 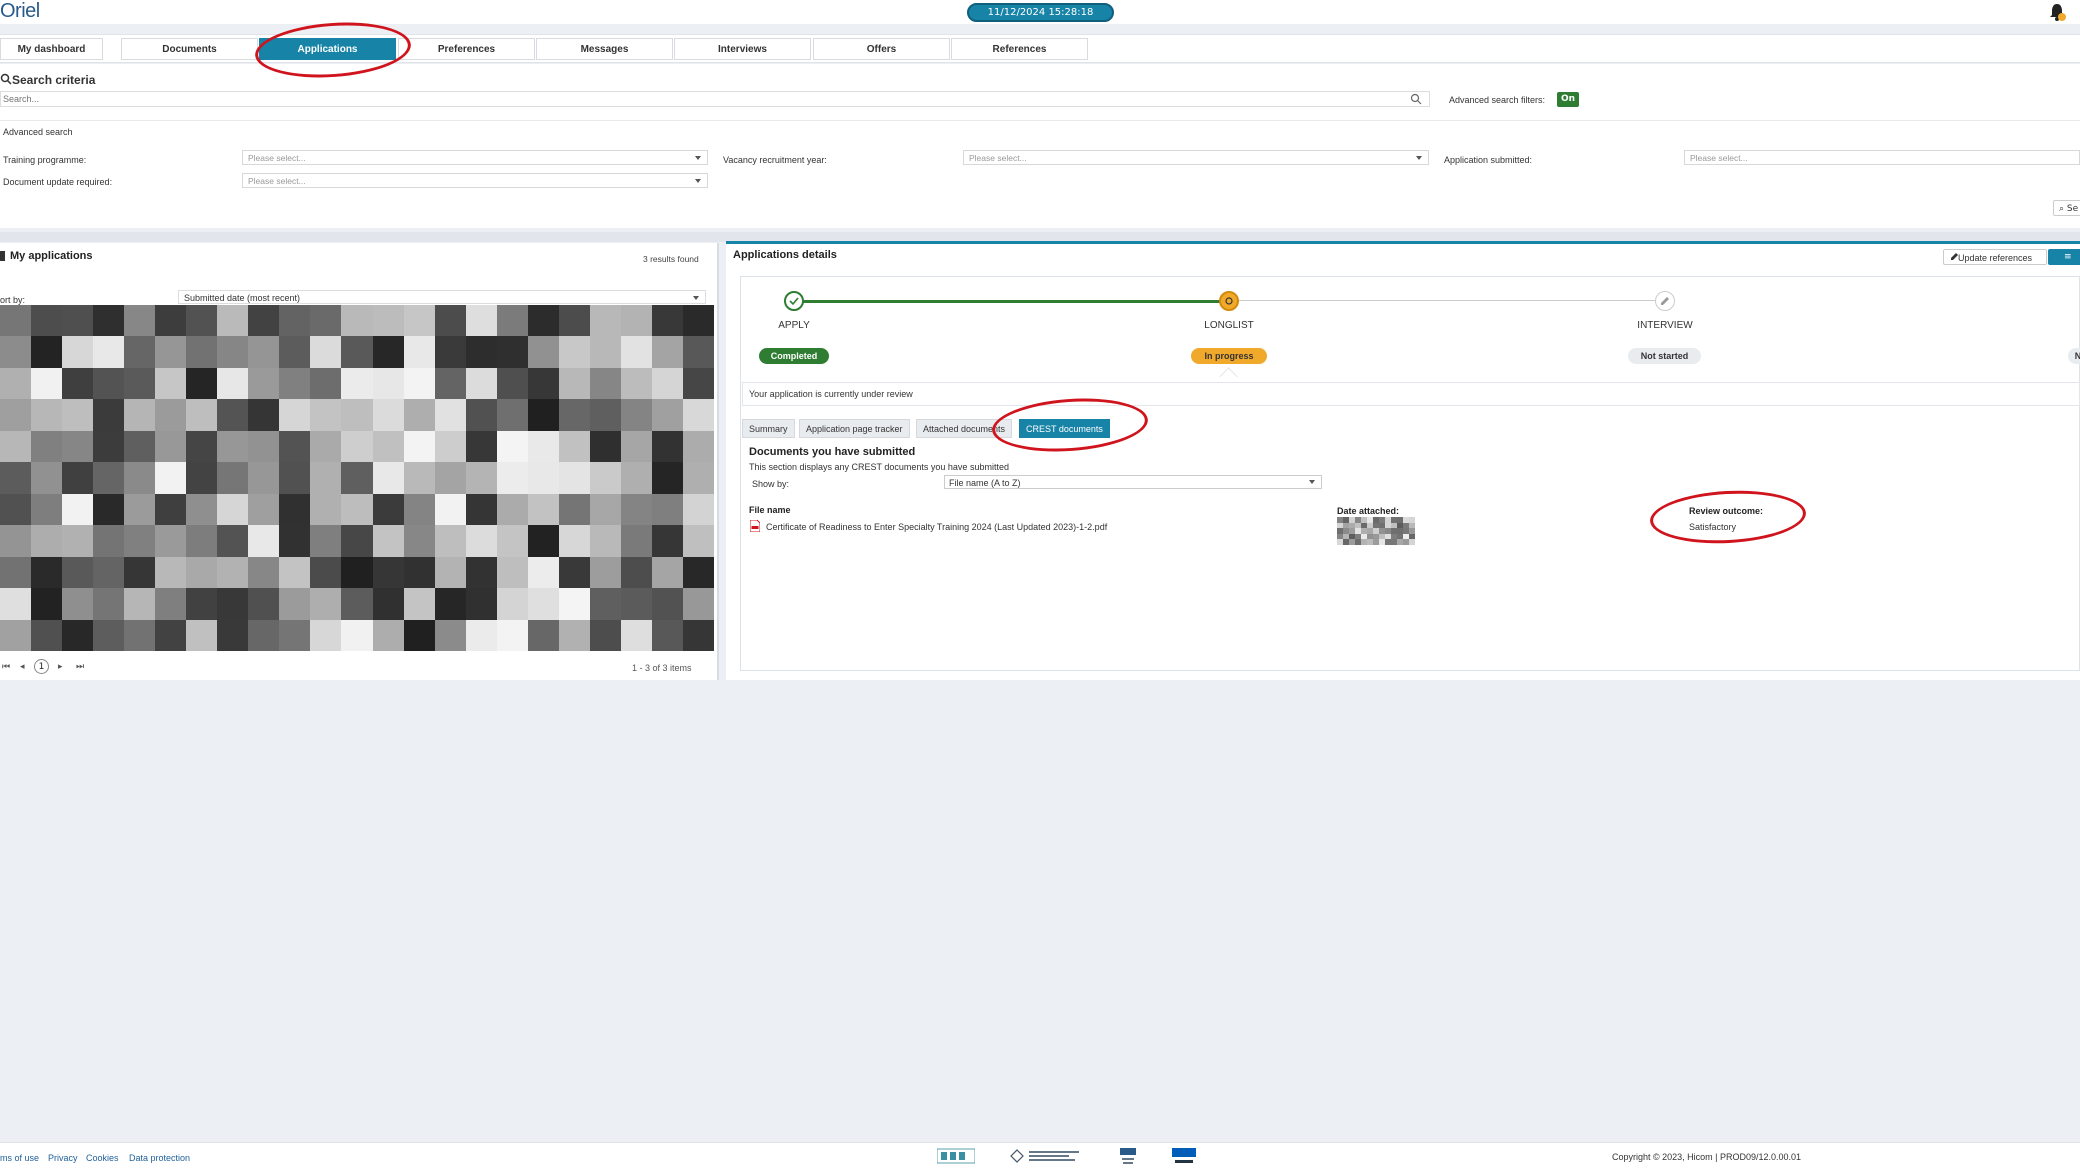 I want to click on step-longlist-progress-icon, so click(x=1229, y=301).